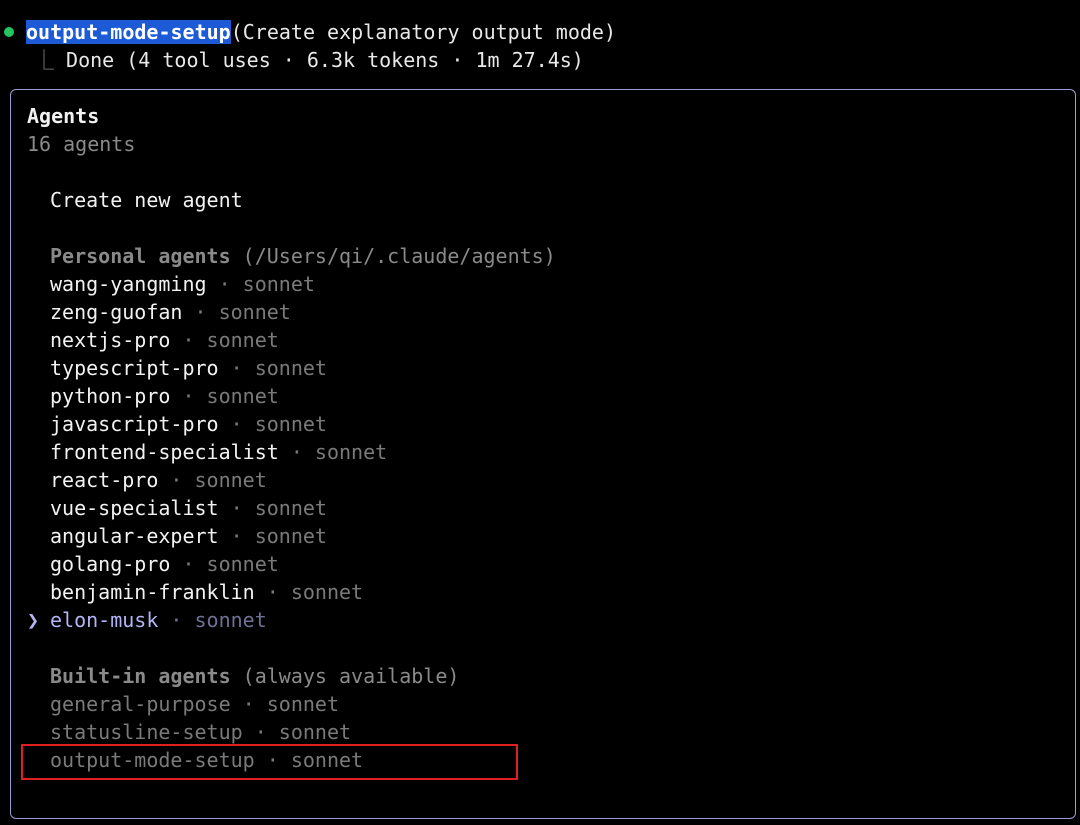 The image size is (1080, 825). I want to click on agent-name: statusline-setup, so click(146, 732).